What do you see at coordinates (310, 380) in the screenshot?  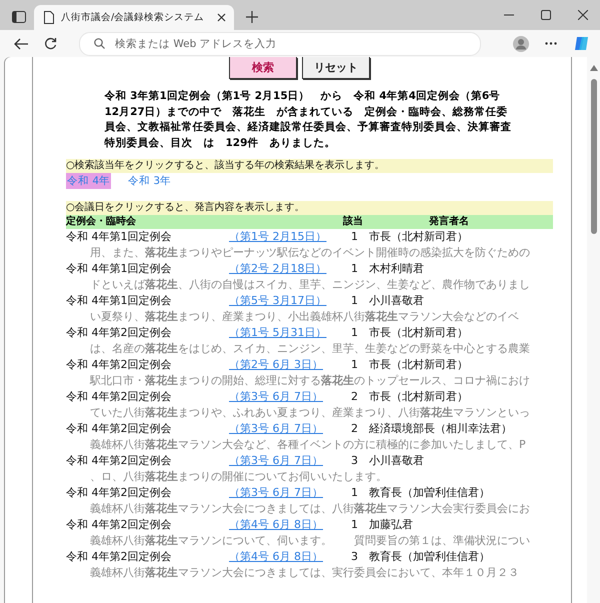 I see `excerpt-text: 駅北口市・落花生まつりの開始、総理に対する落花生のトップセールス、コロナ禍におけ` at bounding box center [310, 380].